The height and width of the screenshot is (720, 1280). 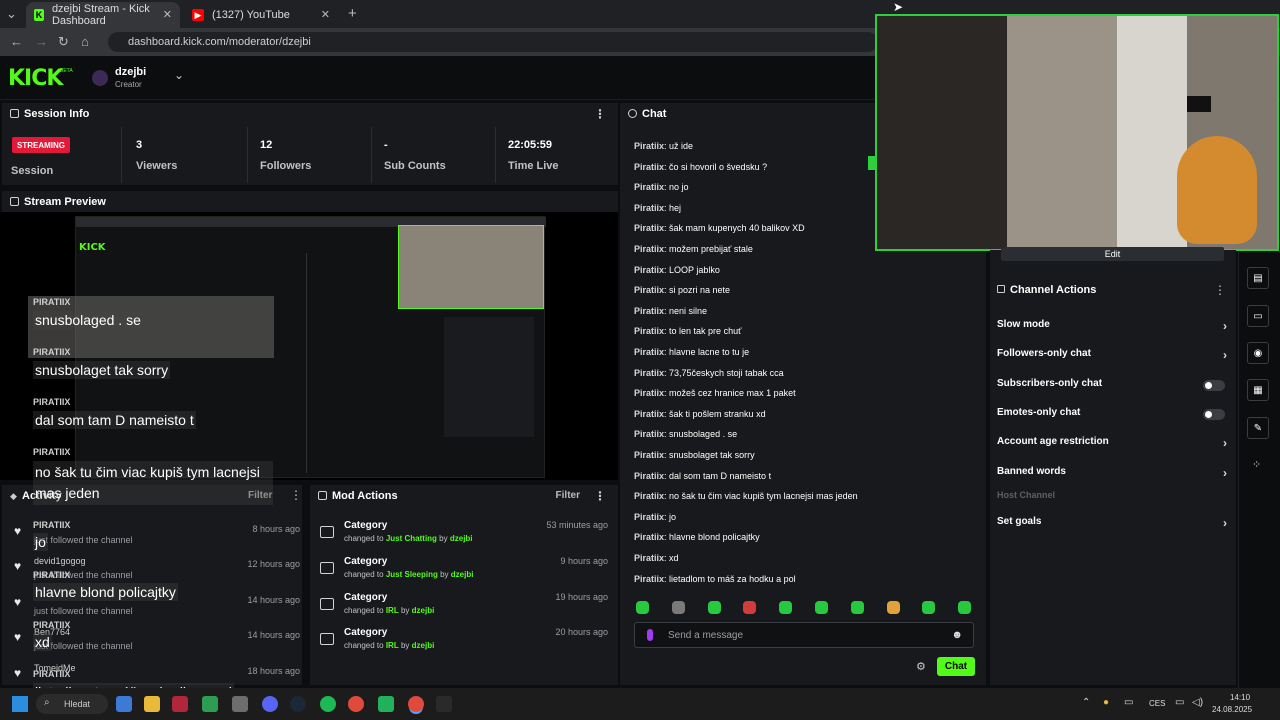 What do you see at coordinates (1258, 316) in the screenshot?
I see `chat-bubble-icon: ▭` at bounding box center [1258, 316].